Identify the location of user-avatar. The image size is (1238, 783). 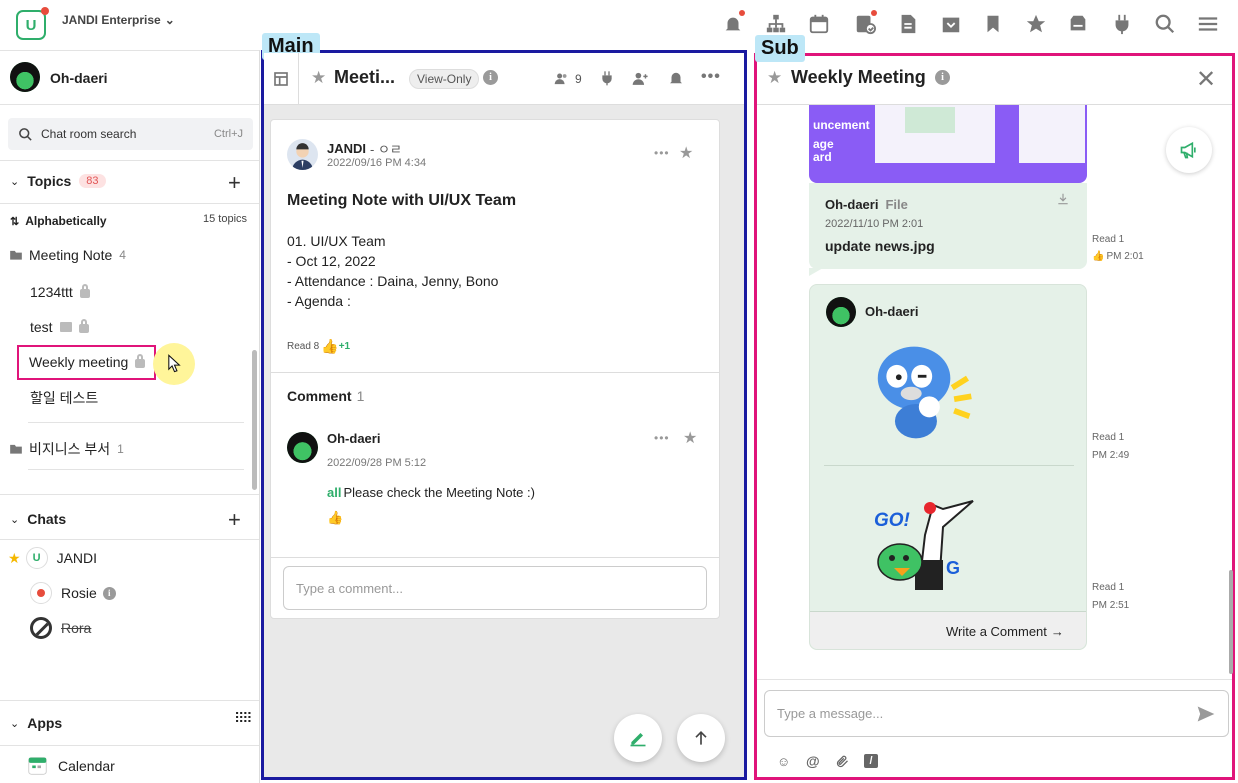
(25, 77).